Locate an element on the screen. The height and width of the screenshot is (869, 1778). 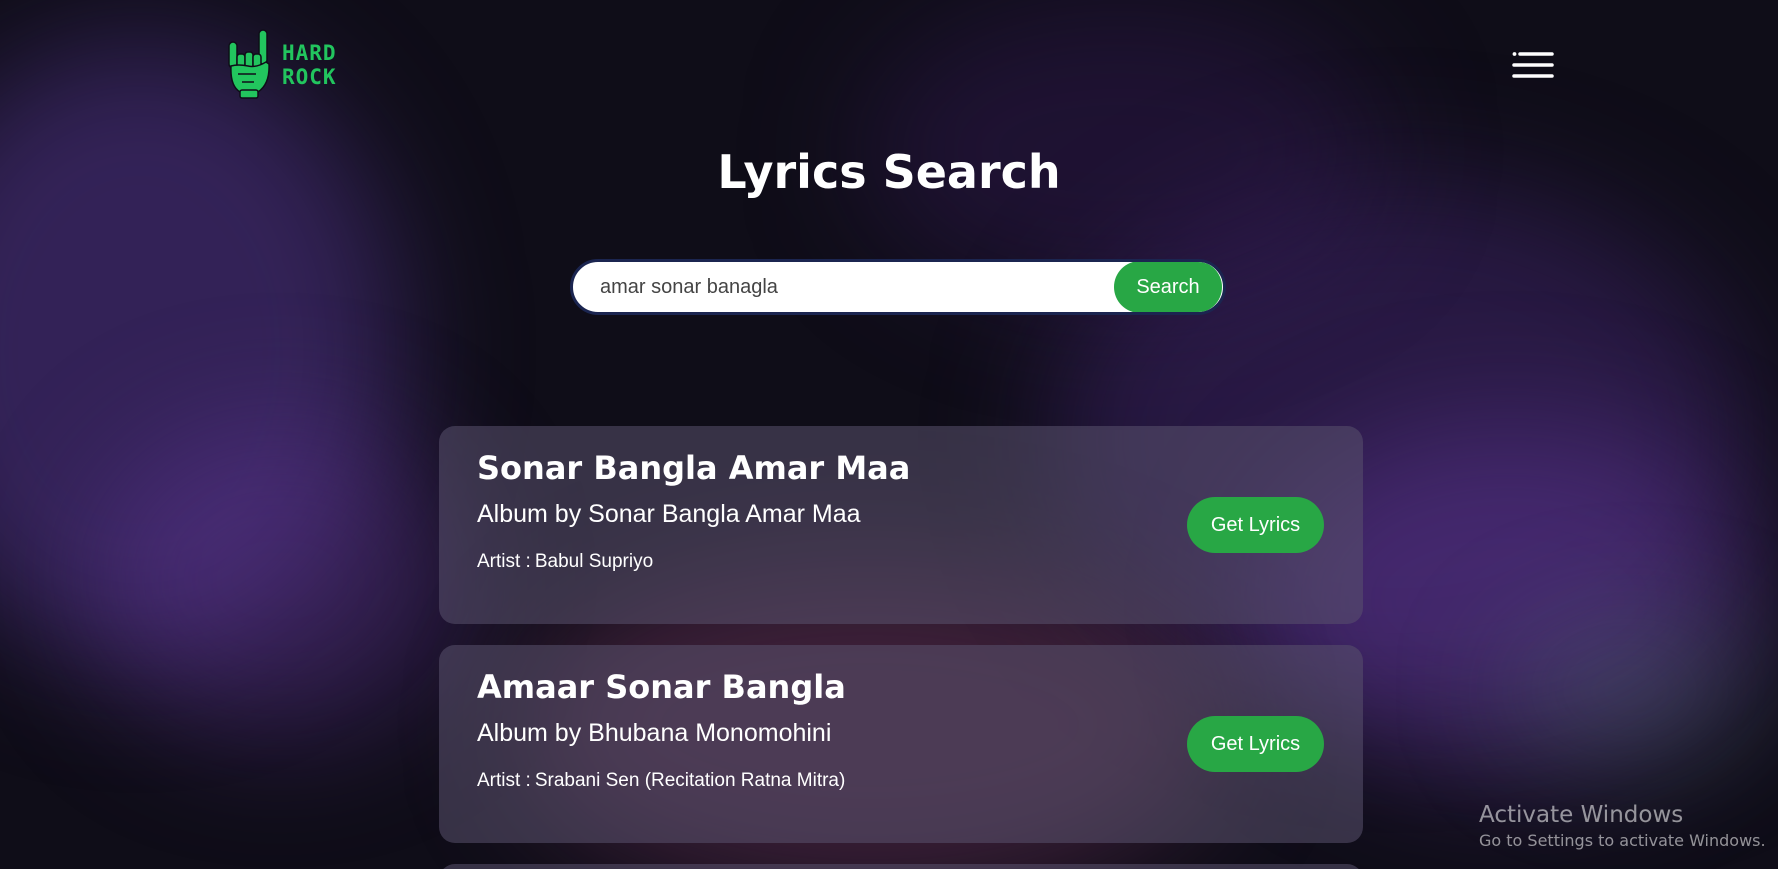
hamburger-menu-icon is located at coordinates (1533, 65).